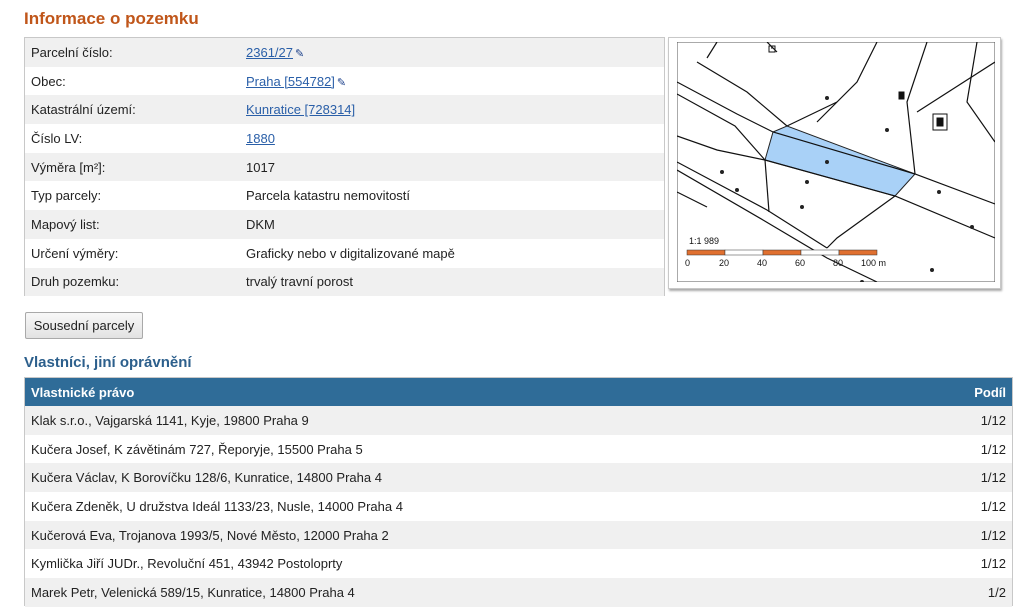 This screenshot has width=1023, height=615. I want to click on info-label: Číslo LV:, so click(57, 138).